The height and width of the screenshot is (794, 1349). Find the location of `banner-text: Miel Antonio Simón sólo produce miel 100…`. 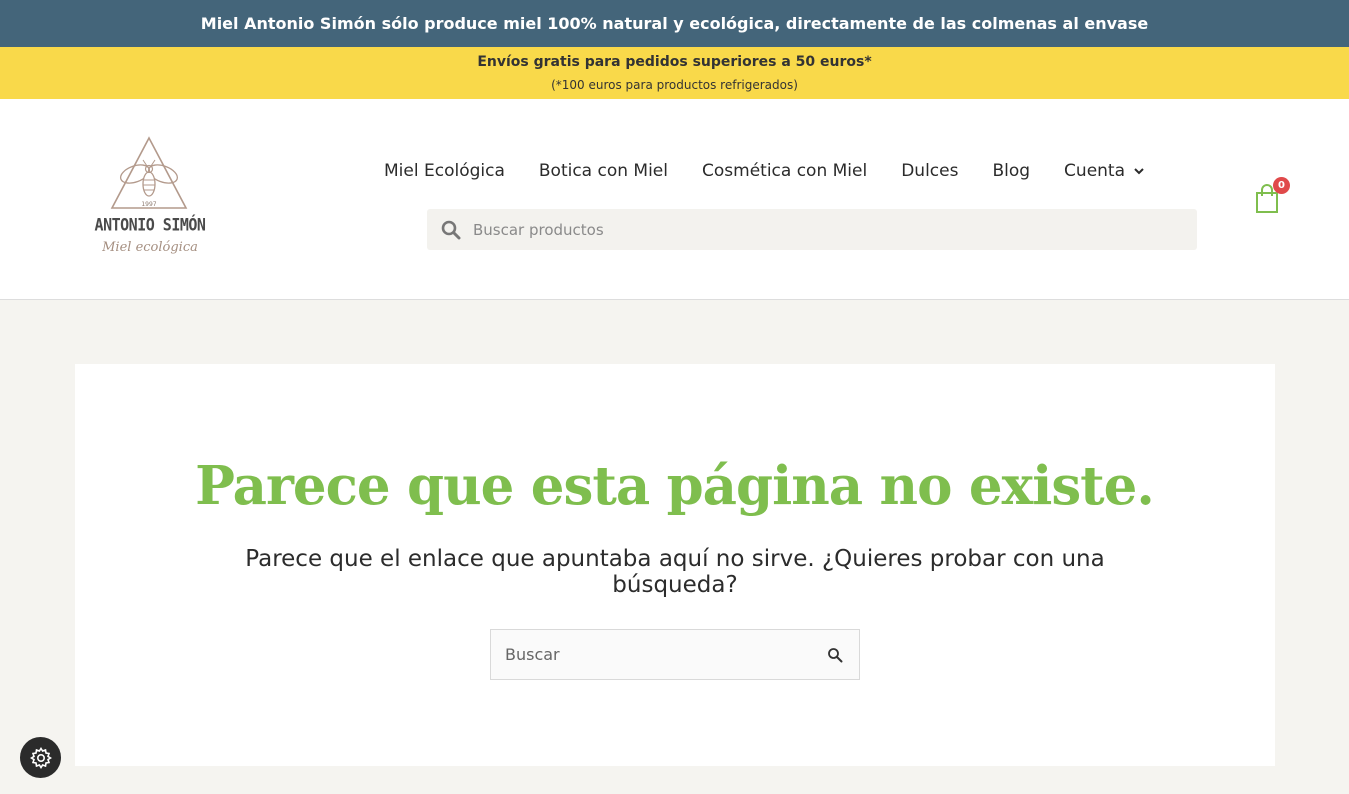

banner-text: Miel Antonio Simón sólo produce miel 100… is located at coordinates (674, 23).